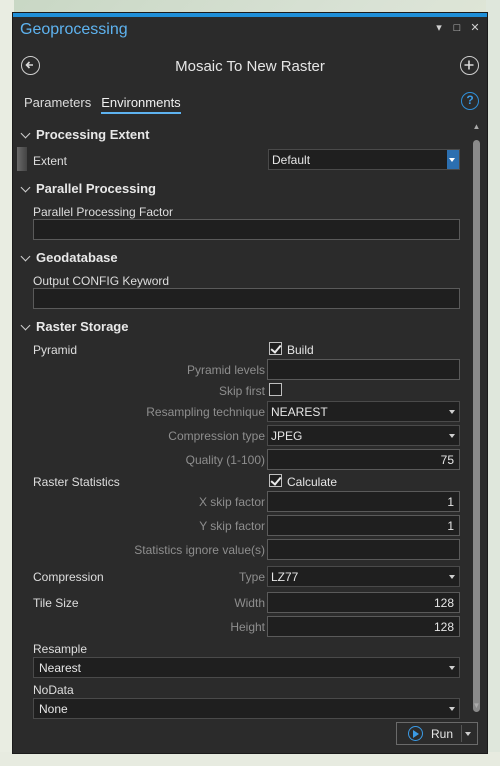  What do you see at coordinates (363, 435) in the screenshot?
I see `compression-type-dropdown: JPEG` at bounding box center [363, 435].